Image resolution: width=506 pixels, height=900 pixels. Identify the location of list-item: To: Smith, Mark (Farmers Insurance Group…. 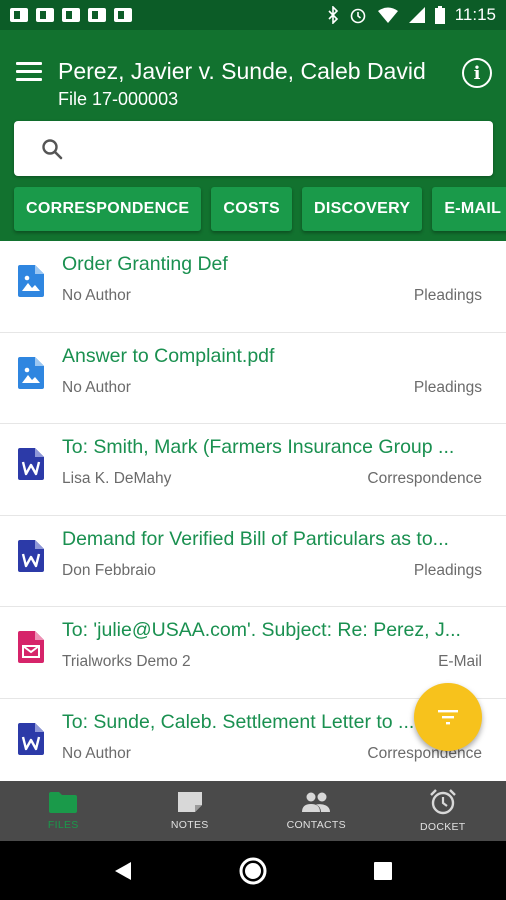
(253, 470).